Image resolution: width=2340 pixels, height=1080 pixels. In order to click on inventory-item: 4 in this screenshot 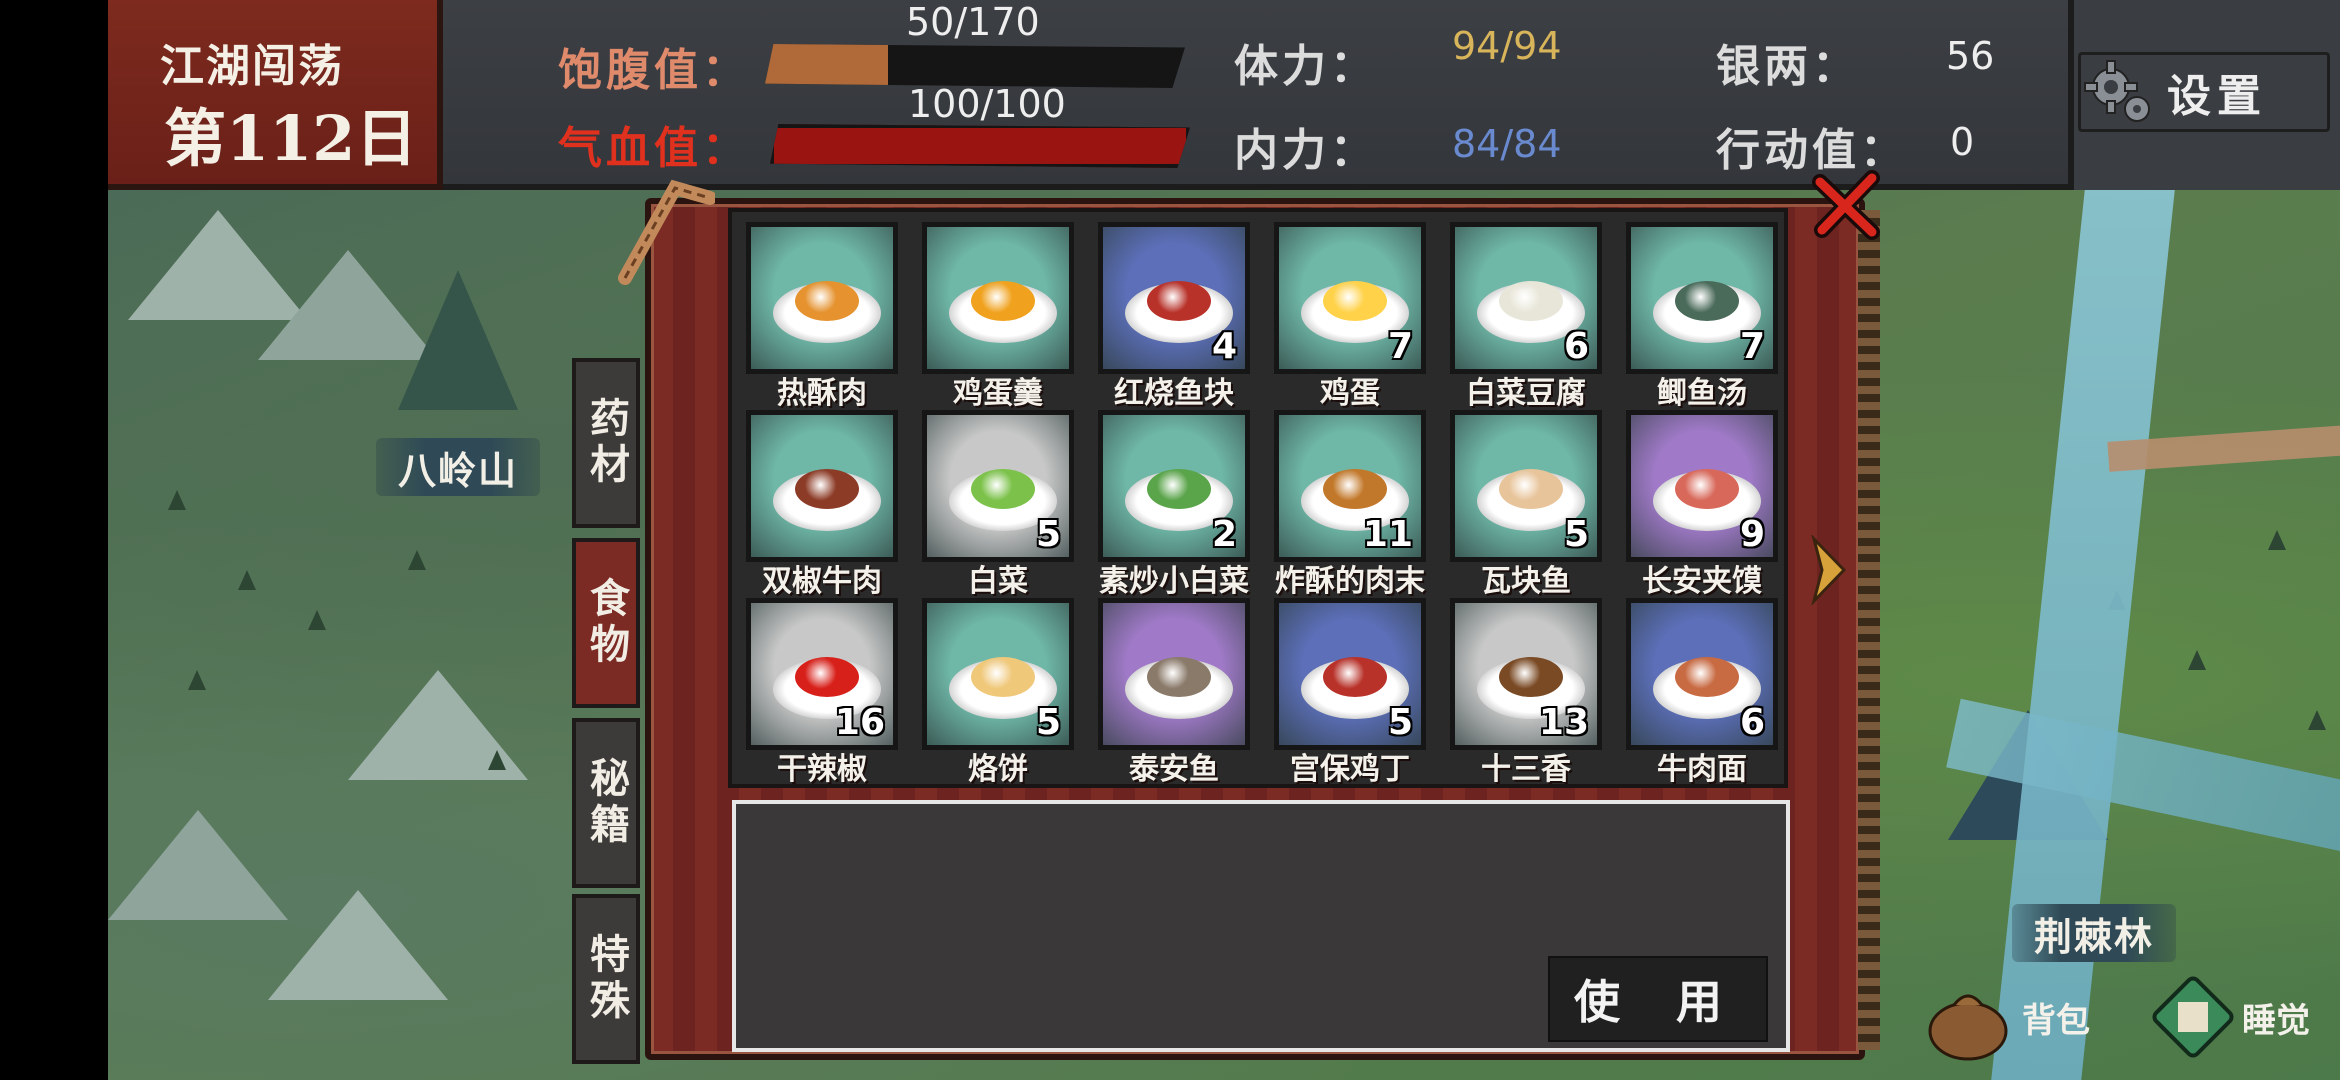, I will do `click(1174, 298)`.